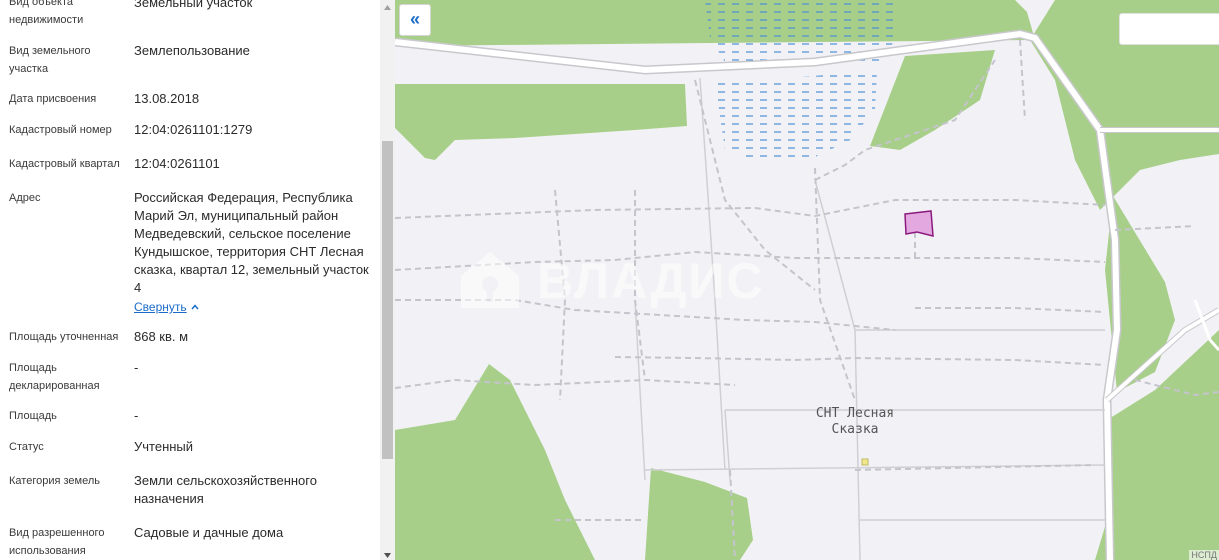 This screenshot has height=560, width=1219. I want to click on detail-label: Статус, so click(26, 447).